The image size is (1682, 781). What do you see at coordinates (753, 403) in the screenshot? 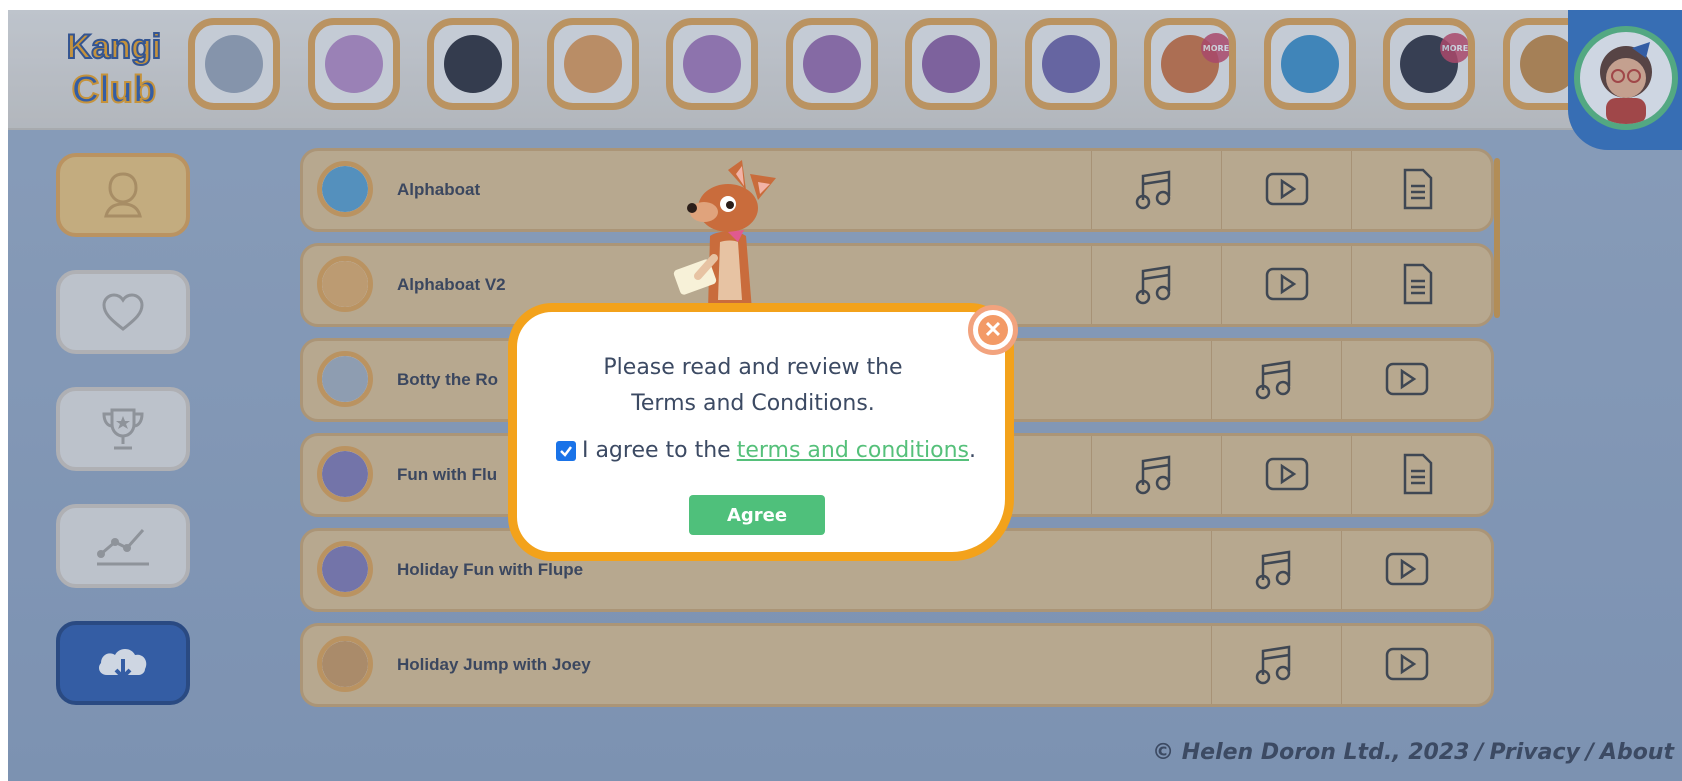
I see `terms-message-line2: Terms and Conditions.` at bounding box center [753, 403].